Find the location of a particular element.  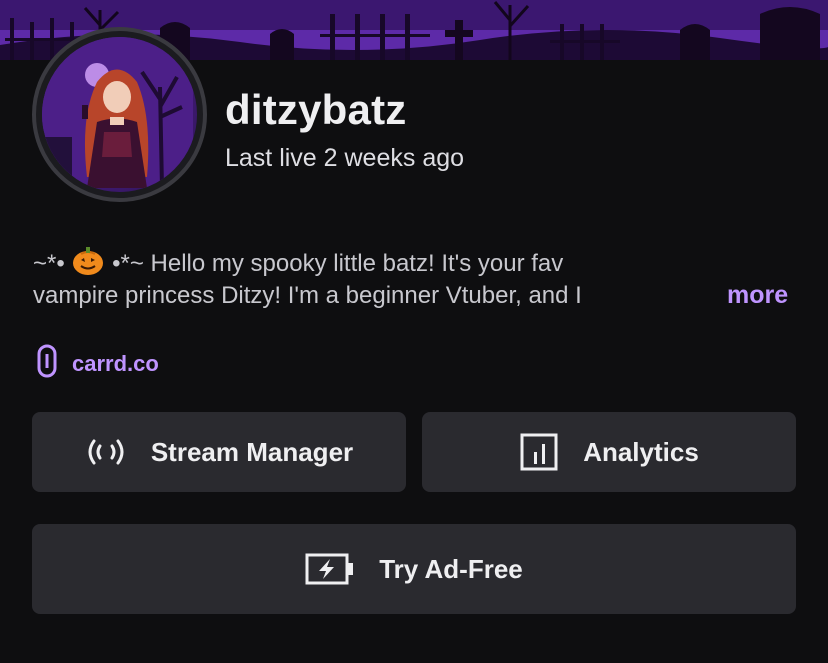

social-link-label: carrd.co is located at coordinates (115, 363).